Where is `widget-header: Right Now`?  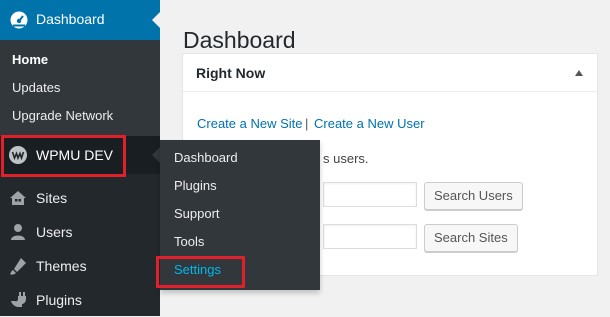 widget-header: Right Now is located at coordinates (390, 73).